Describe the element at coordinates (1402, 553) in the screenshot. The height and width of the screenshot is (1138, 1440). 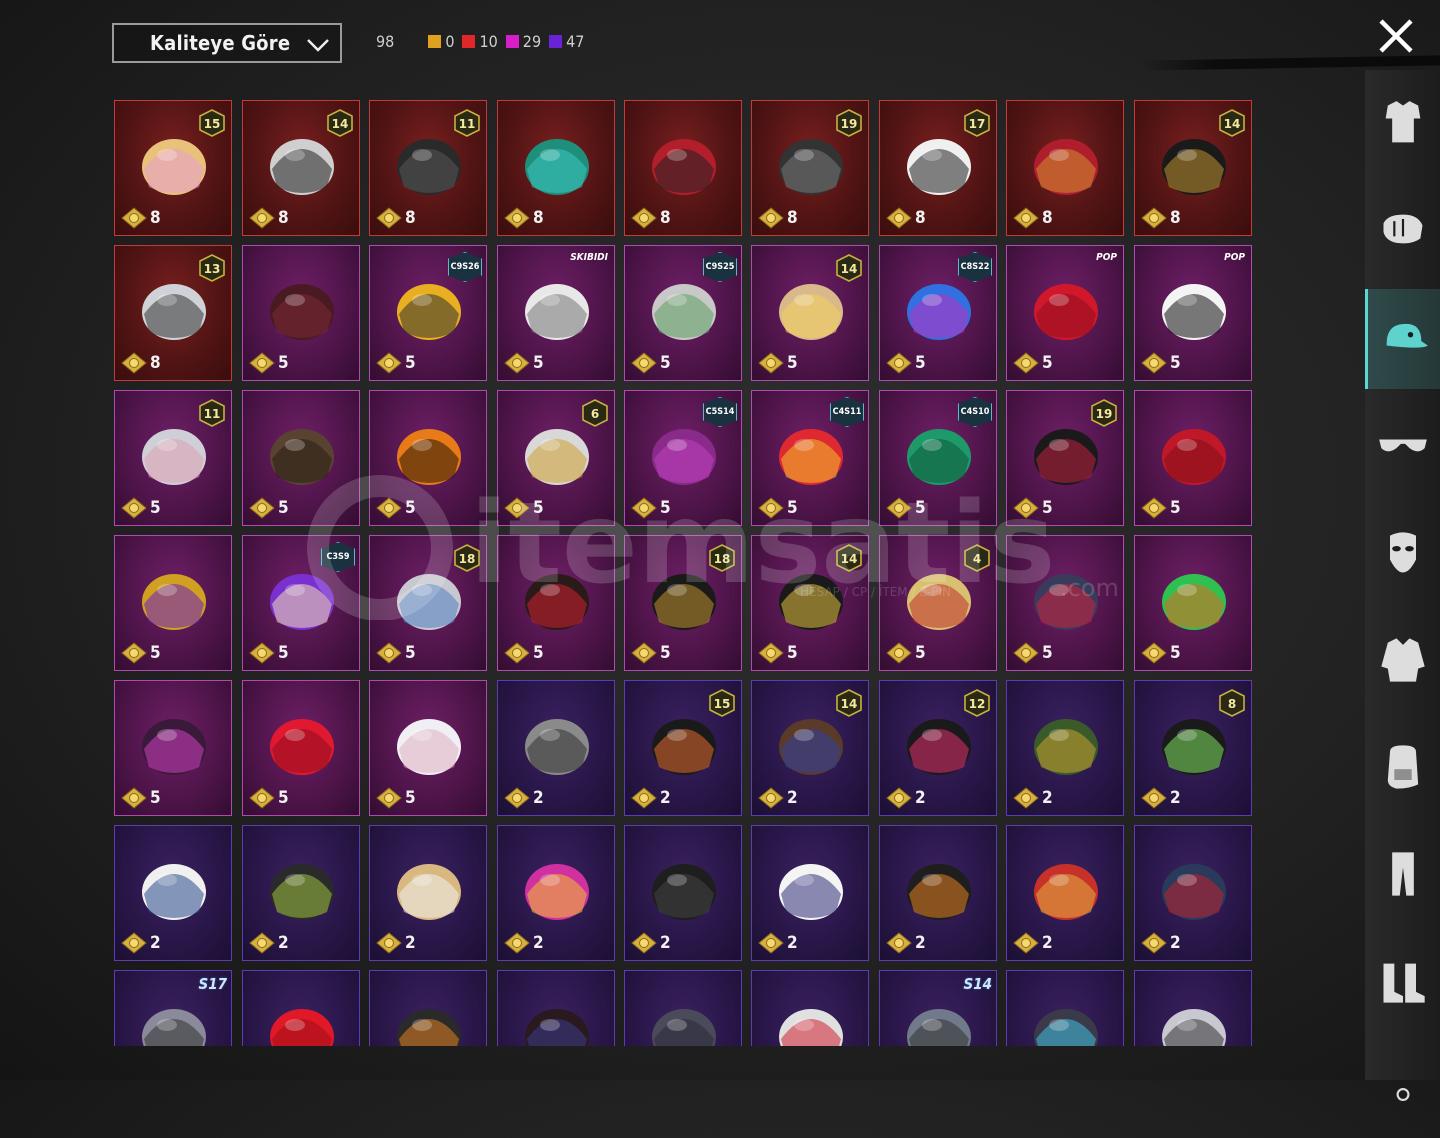
I see `sidebar-tab-mask` at that location.